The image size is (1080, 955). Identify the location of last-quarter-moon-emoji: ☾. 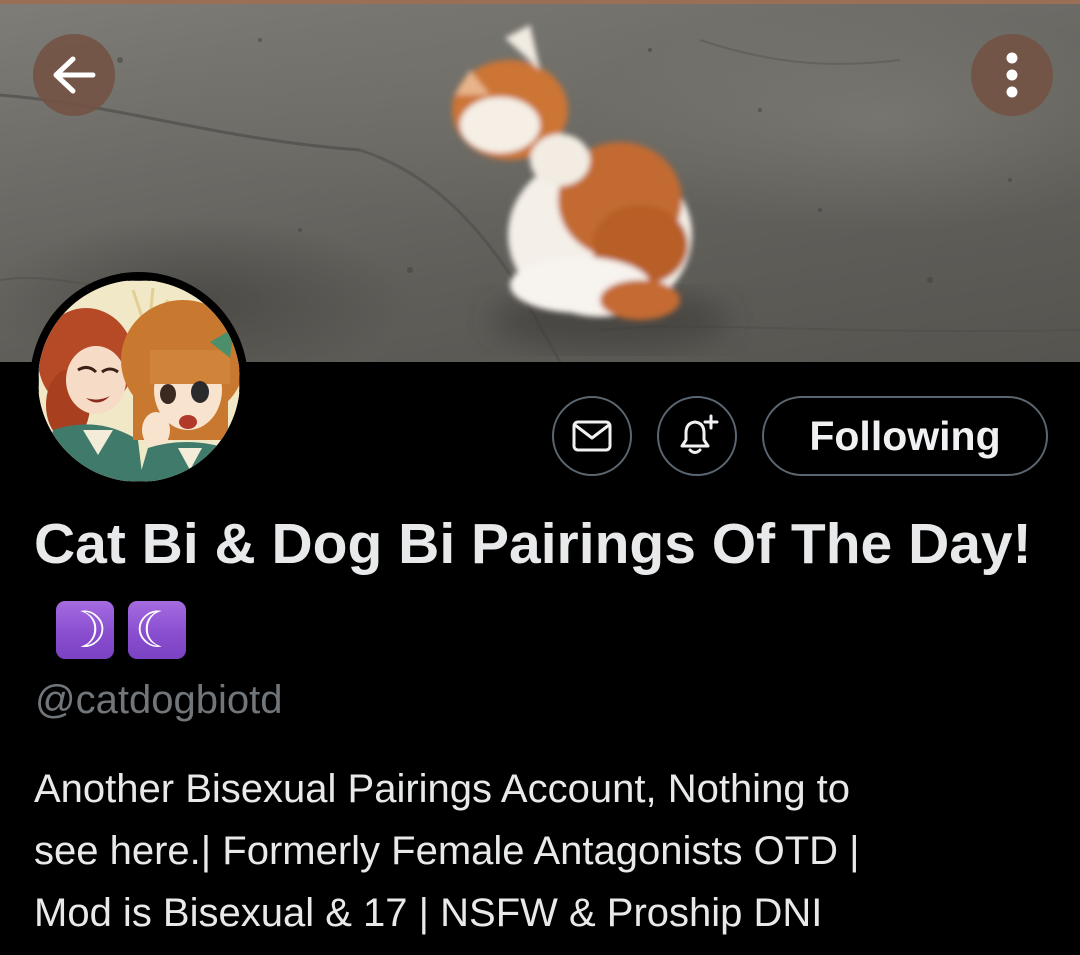
(157, 630).